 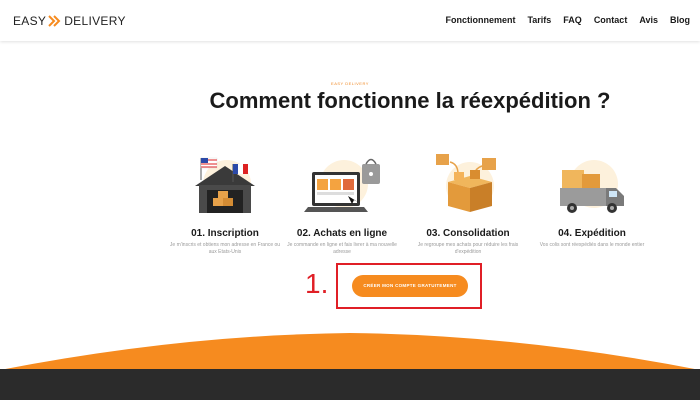 I want to click on step-title: 02. Achats en ligne, so click(x=342, y=233).